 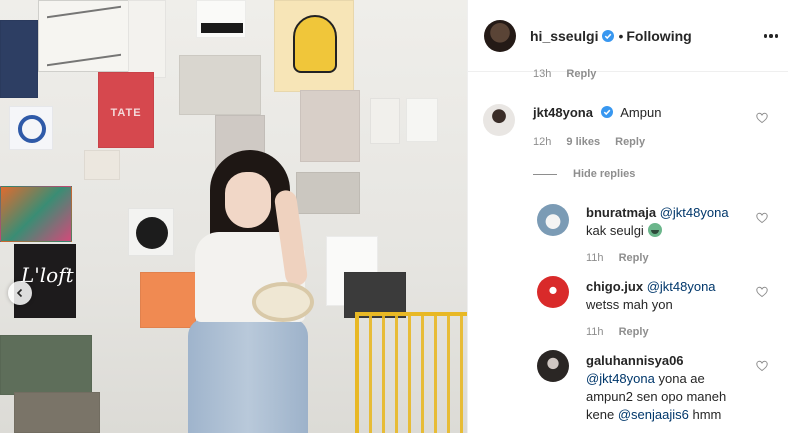 What do you see at coordinates (545, 174) in the screenshot?
I see `divider` at bounding box center [545, 174].